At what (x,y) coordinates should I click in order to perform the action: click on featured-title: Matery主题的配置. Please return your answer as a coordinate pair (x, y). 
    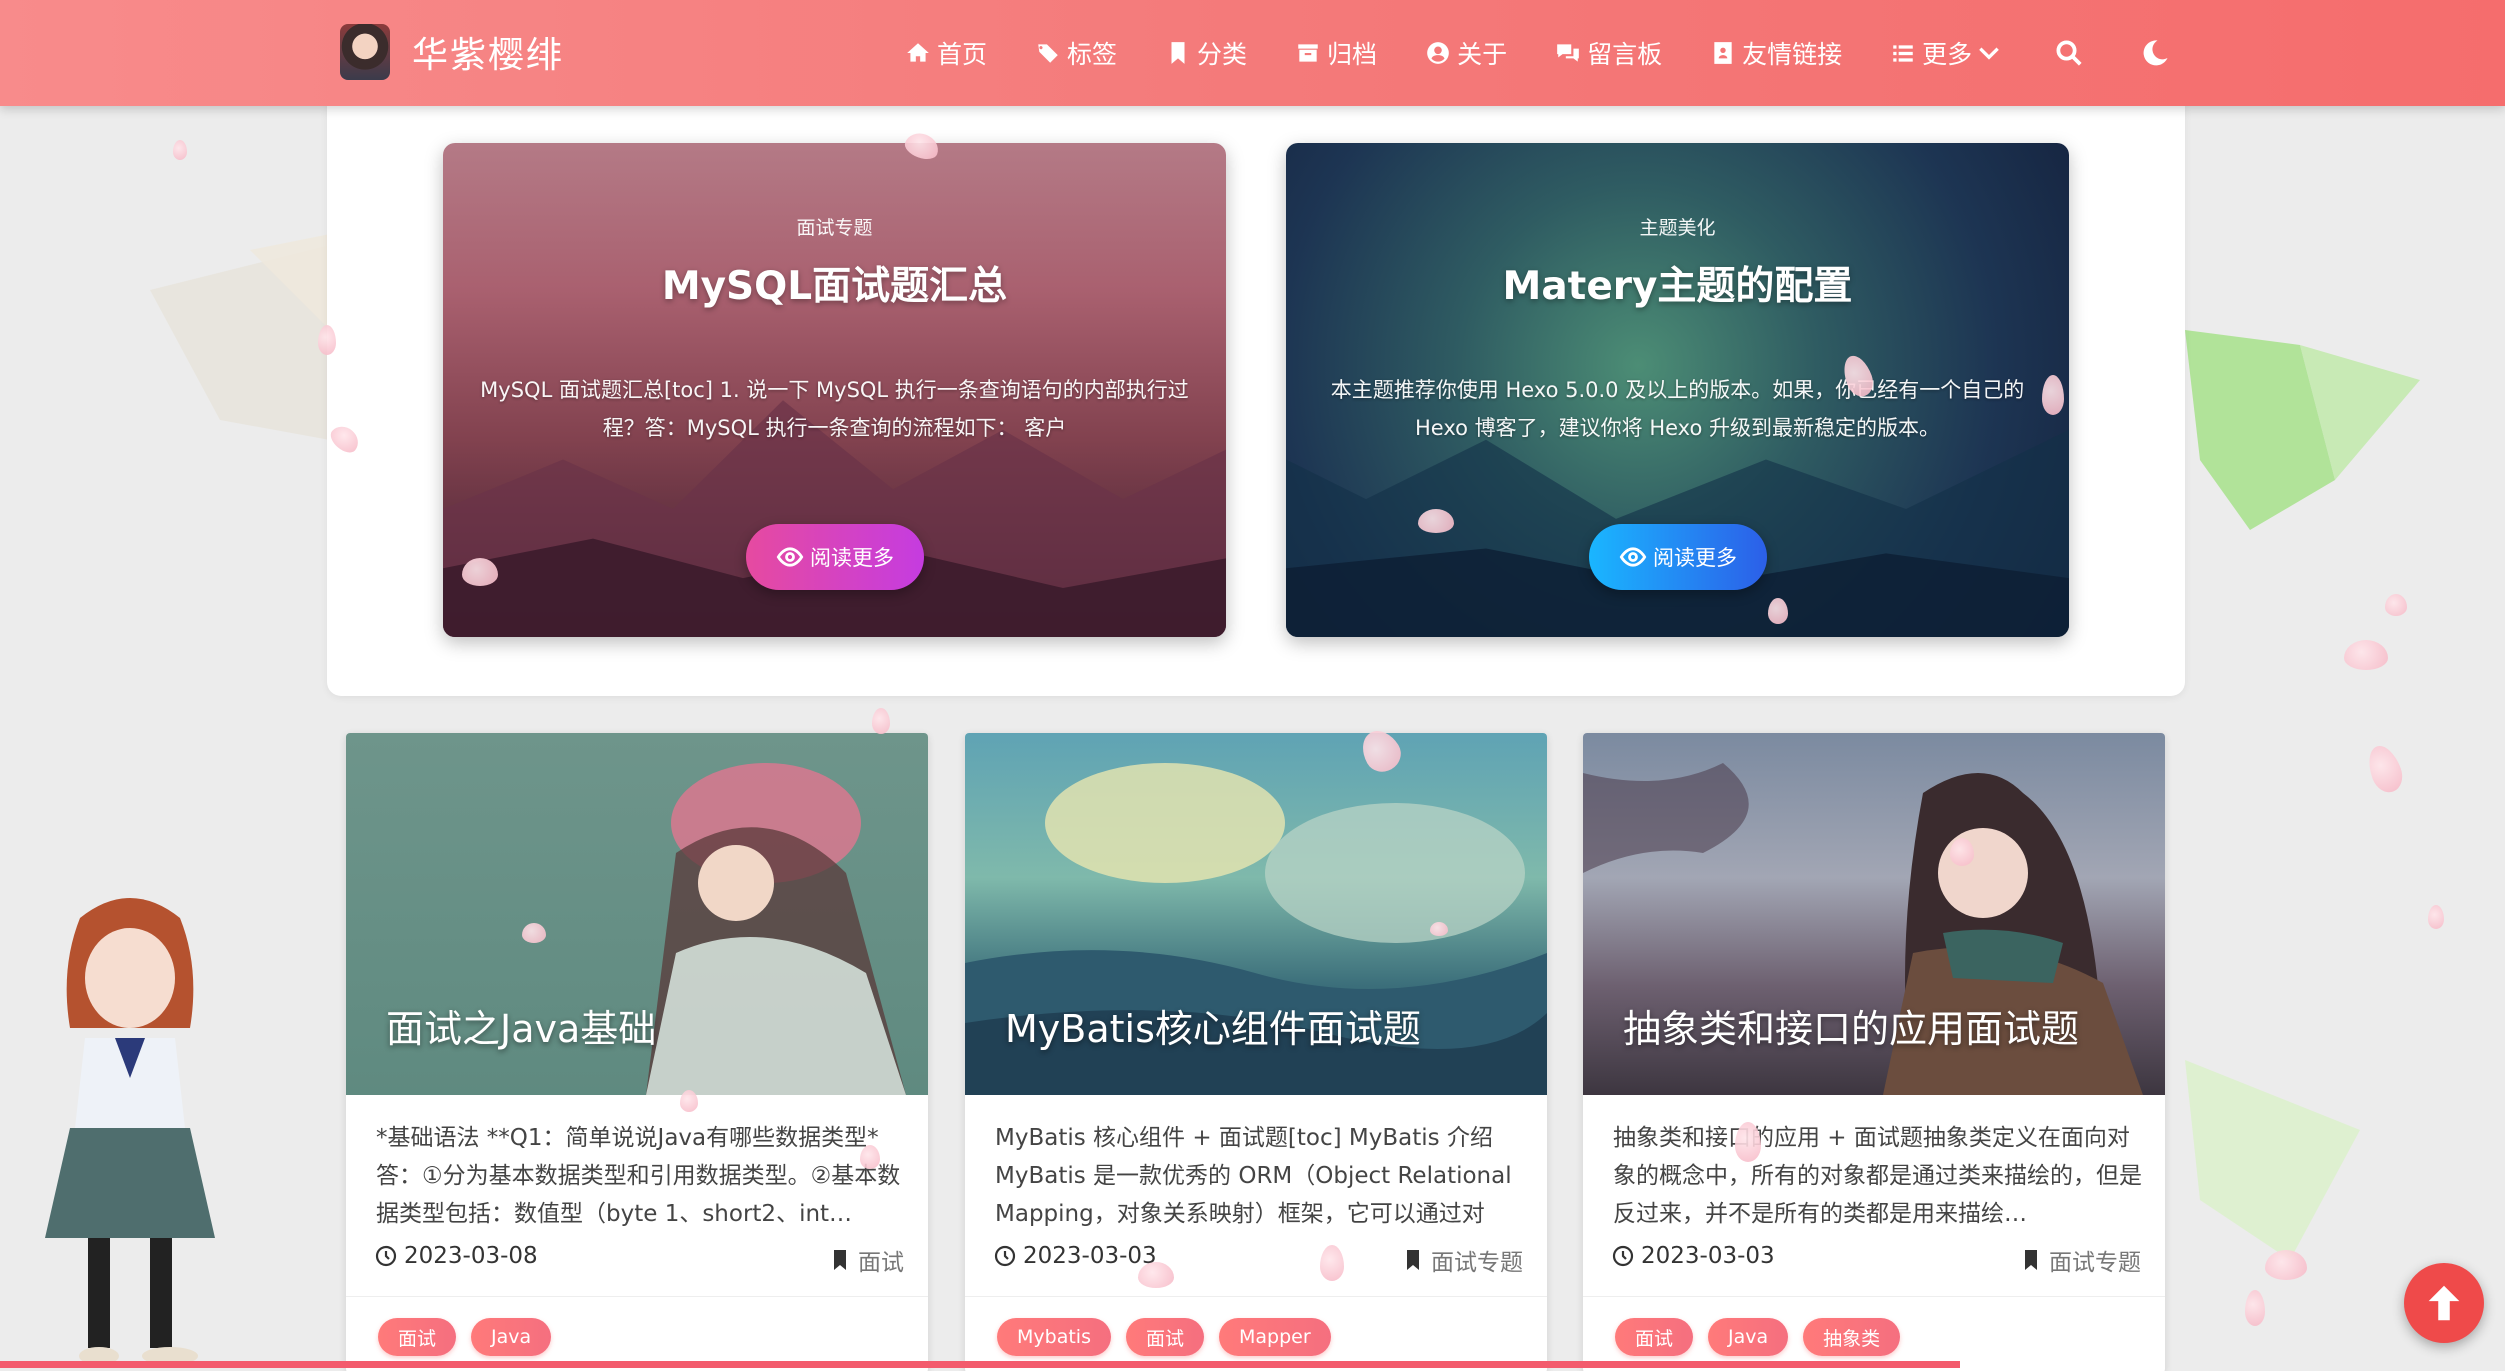
    Looking at the image, I should click on (1677, 283).